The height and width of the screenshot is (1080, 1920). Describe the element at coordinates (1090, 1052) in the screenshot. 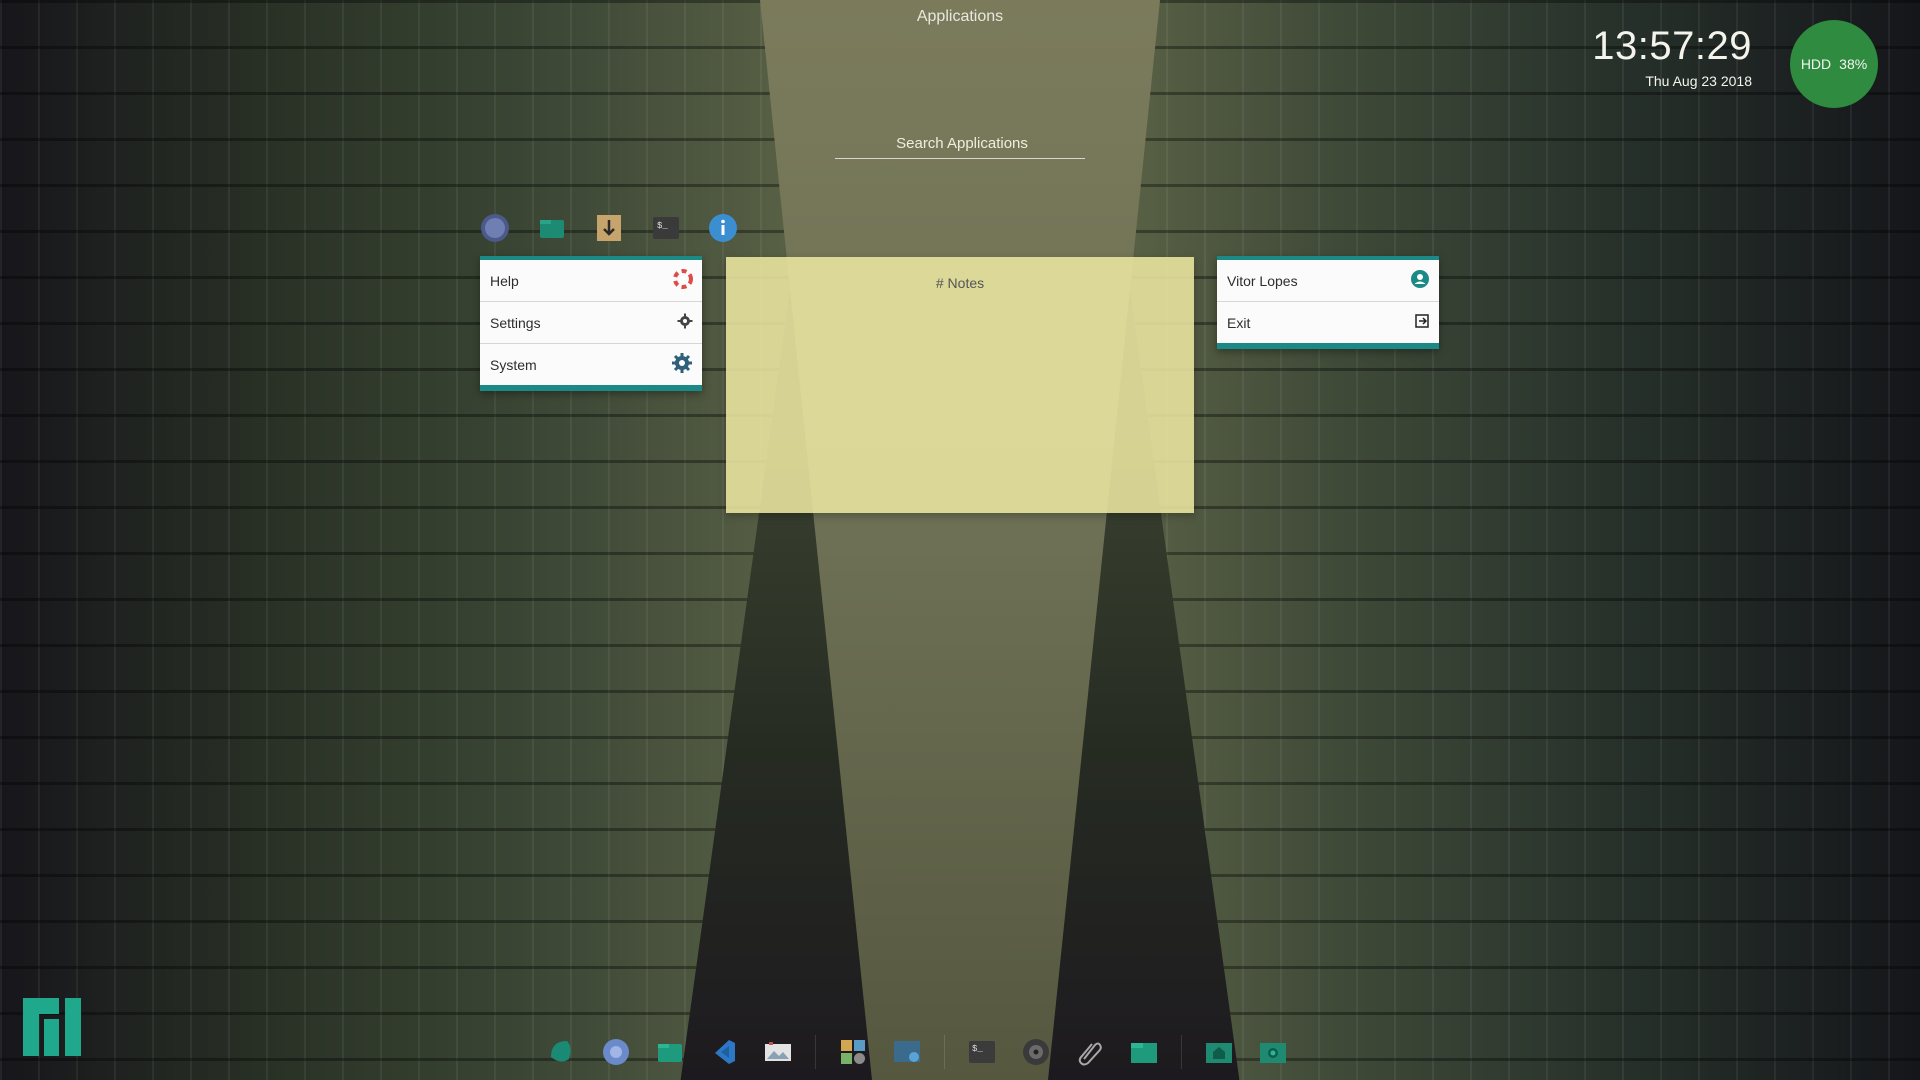

I see `paperclip-icon` at that location.